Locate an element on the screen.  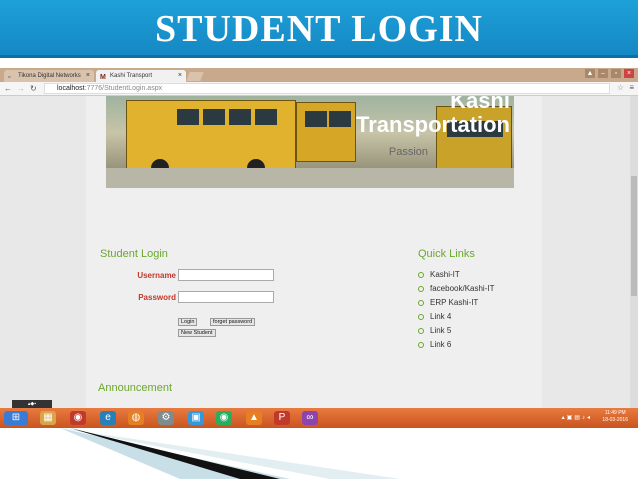
ie-icon: e is located at coordinates (108, 418).